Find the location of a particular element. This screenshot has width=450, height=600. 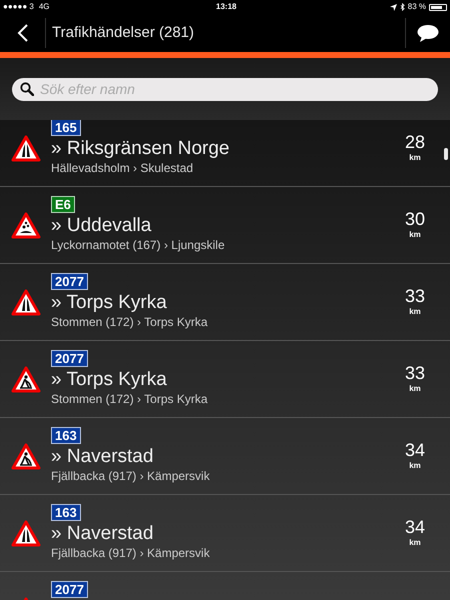

status-time: 13:18 is located at coordinates (226, 7).